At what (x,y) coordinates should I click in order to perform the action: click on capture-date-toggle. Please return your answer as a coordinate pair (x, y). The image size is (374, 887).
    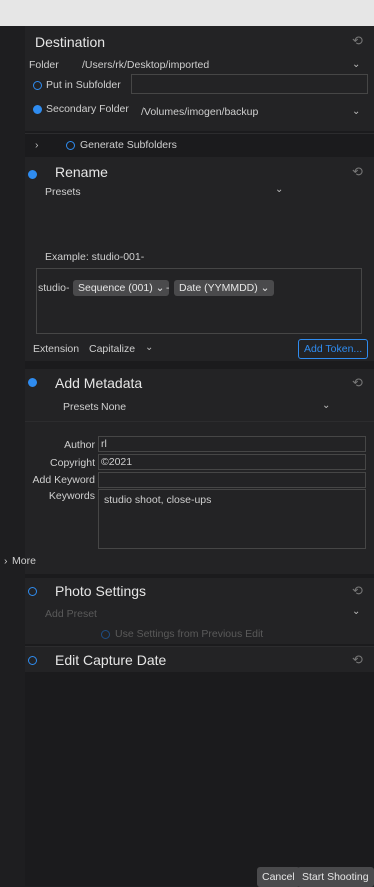
    Looking at the image, I should click on (32, 660).